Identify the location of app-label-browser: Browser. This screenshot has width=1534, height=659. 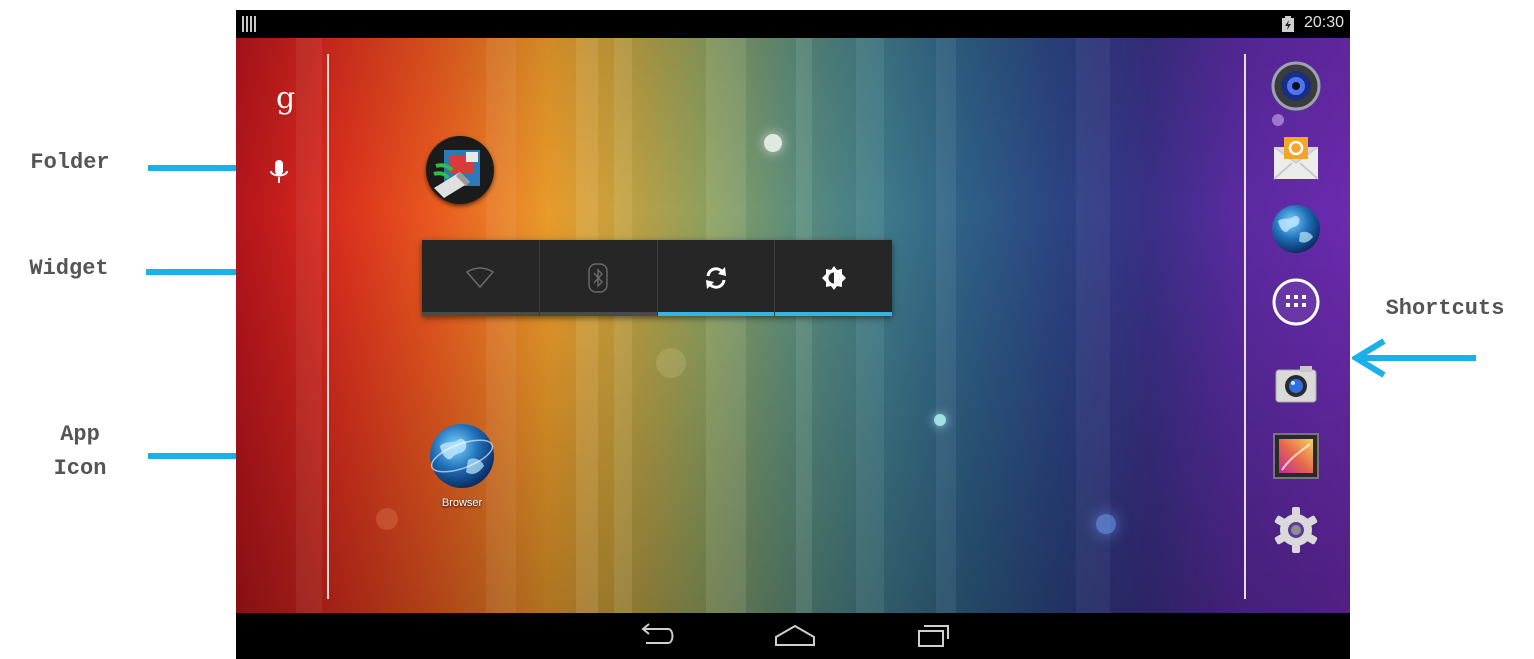
(462, 503).